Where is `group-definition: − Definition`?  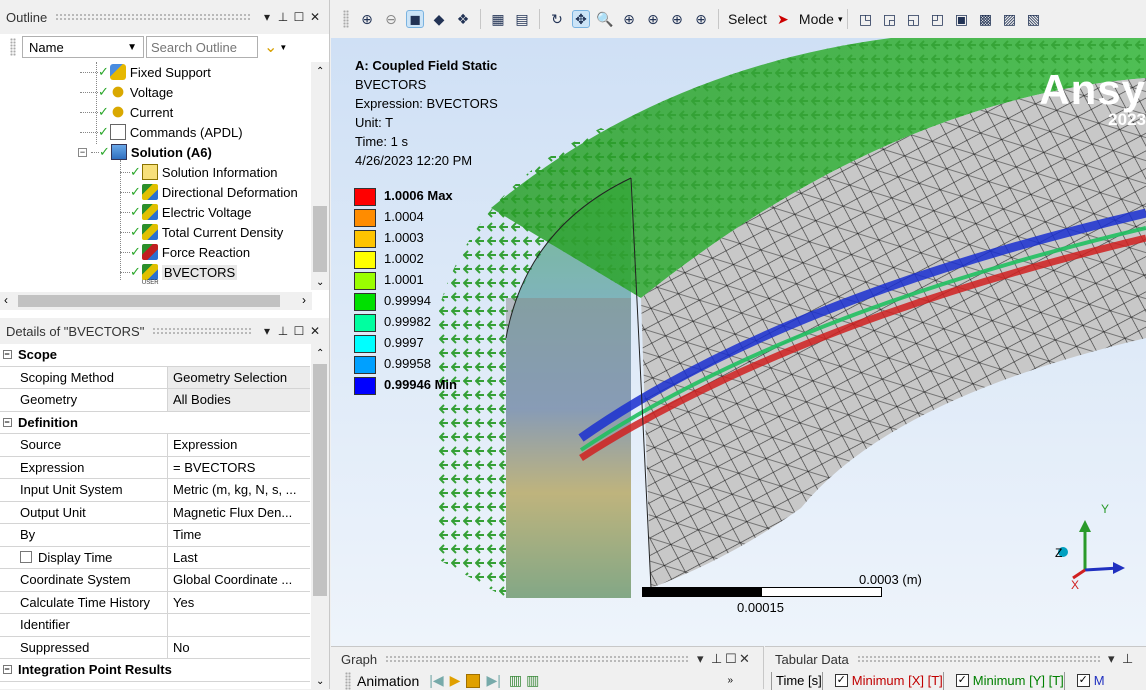 group-definition: − Definition is located at coordinates (155, 422).